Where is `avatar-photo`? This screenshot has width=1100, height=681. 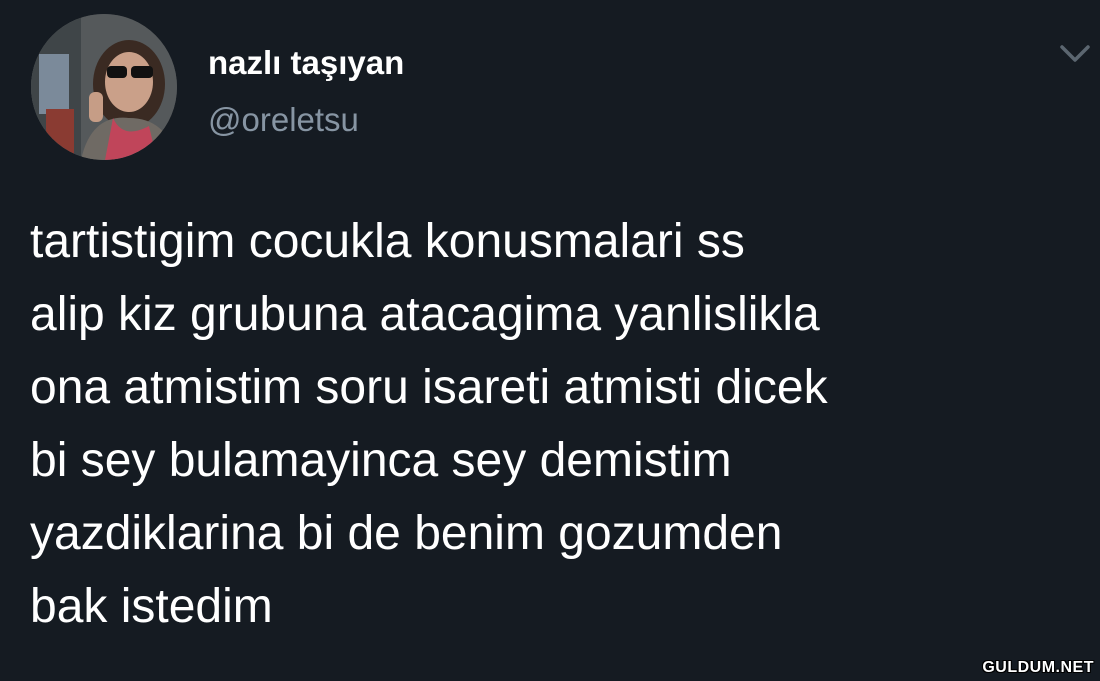
avatar-photo is located at coordinates (104, 87).